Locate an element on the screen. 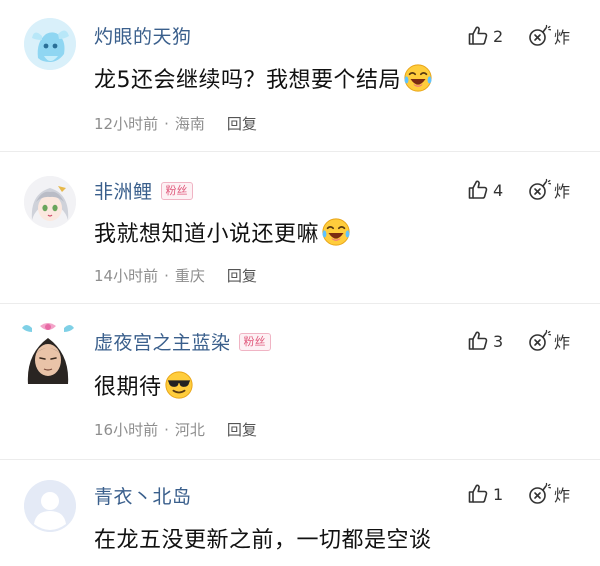 This screenshot has height=566, width=600. like-button: 1 is located at coordinates (484, 494).